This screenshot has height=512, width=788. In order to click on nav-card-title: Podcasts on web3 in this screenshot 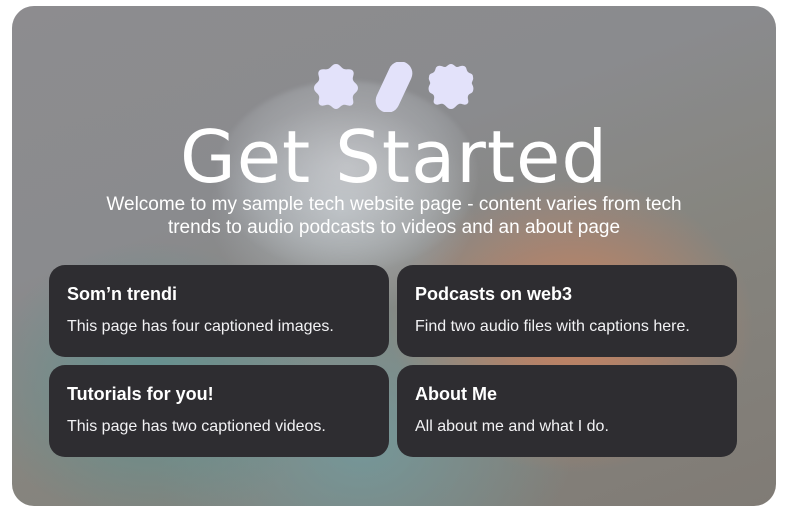, I will do `click(494, 294)`.